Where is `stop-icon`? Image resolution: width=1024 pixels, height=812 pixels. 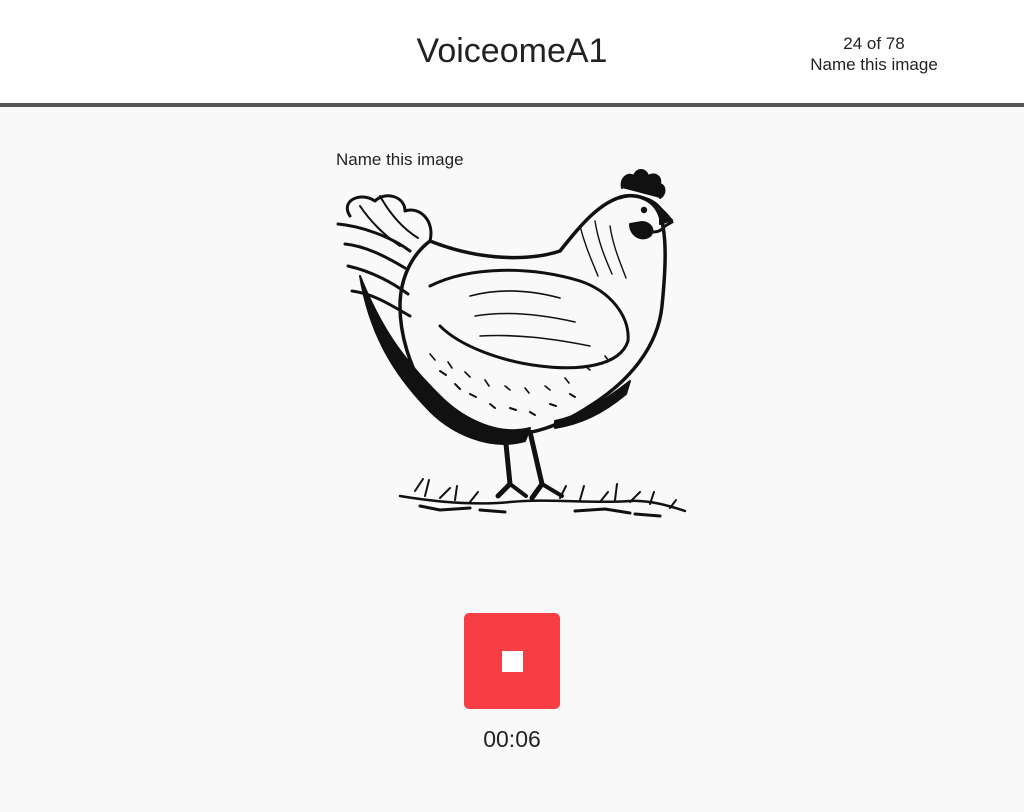
stop-icon is located at coordinates (512, 661).